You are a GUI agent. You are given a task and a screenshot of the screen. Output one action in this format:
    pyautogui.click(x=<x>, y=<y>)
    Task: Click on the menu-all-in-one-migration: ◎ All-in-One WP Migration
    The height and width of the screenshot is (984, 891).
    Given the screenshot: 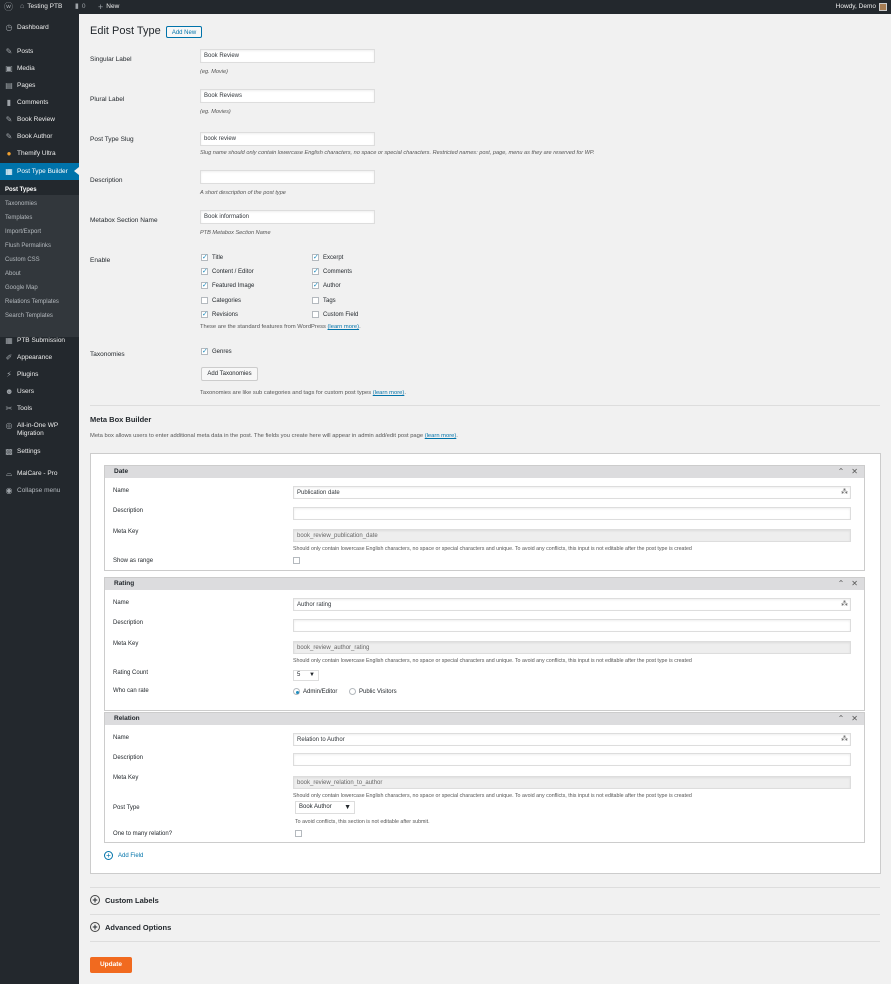 What is the action you would take?
    pyautogui.click(x=39, y=430)
    